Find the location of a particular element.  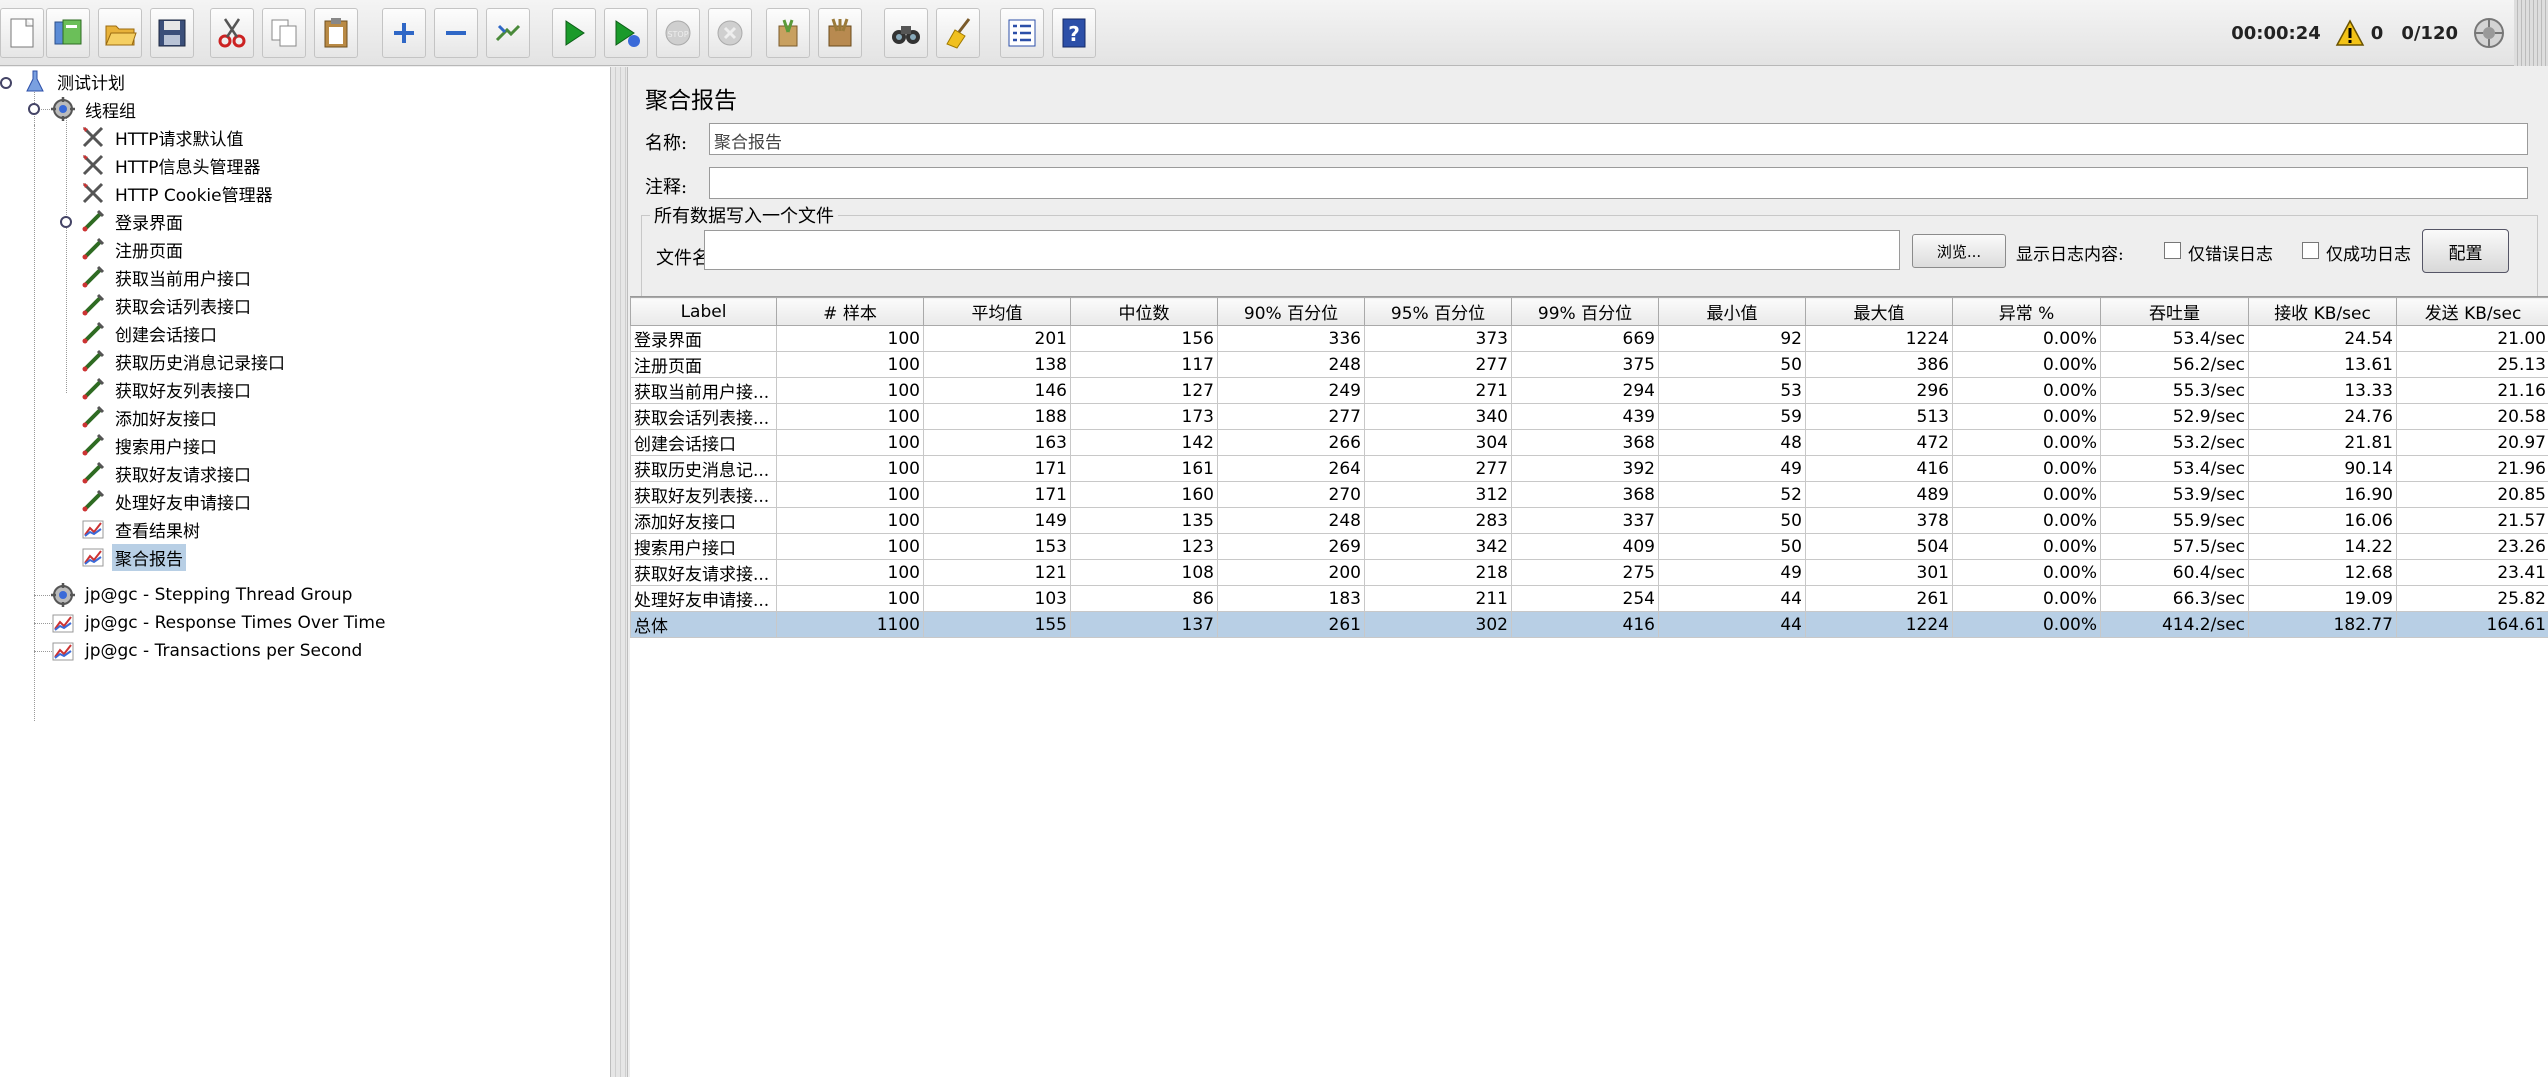

function-helper-icon is located at coordinates (1022, 33).